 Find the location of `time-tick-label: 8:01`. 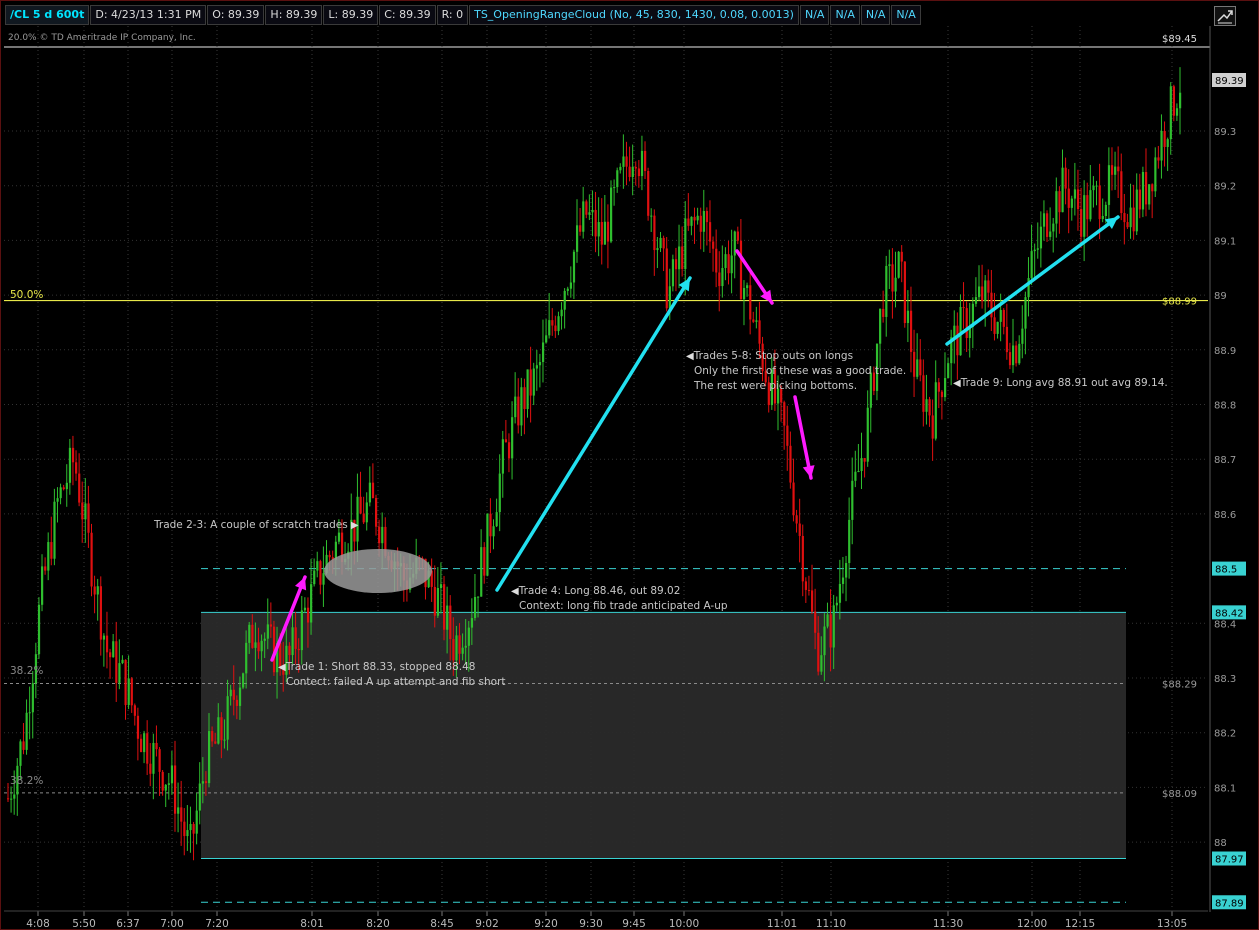

time-tick-label: 8:01 is located at coordinates (312, 924).